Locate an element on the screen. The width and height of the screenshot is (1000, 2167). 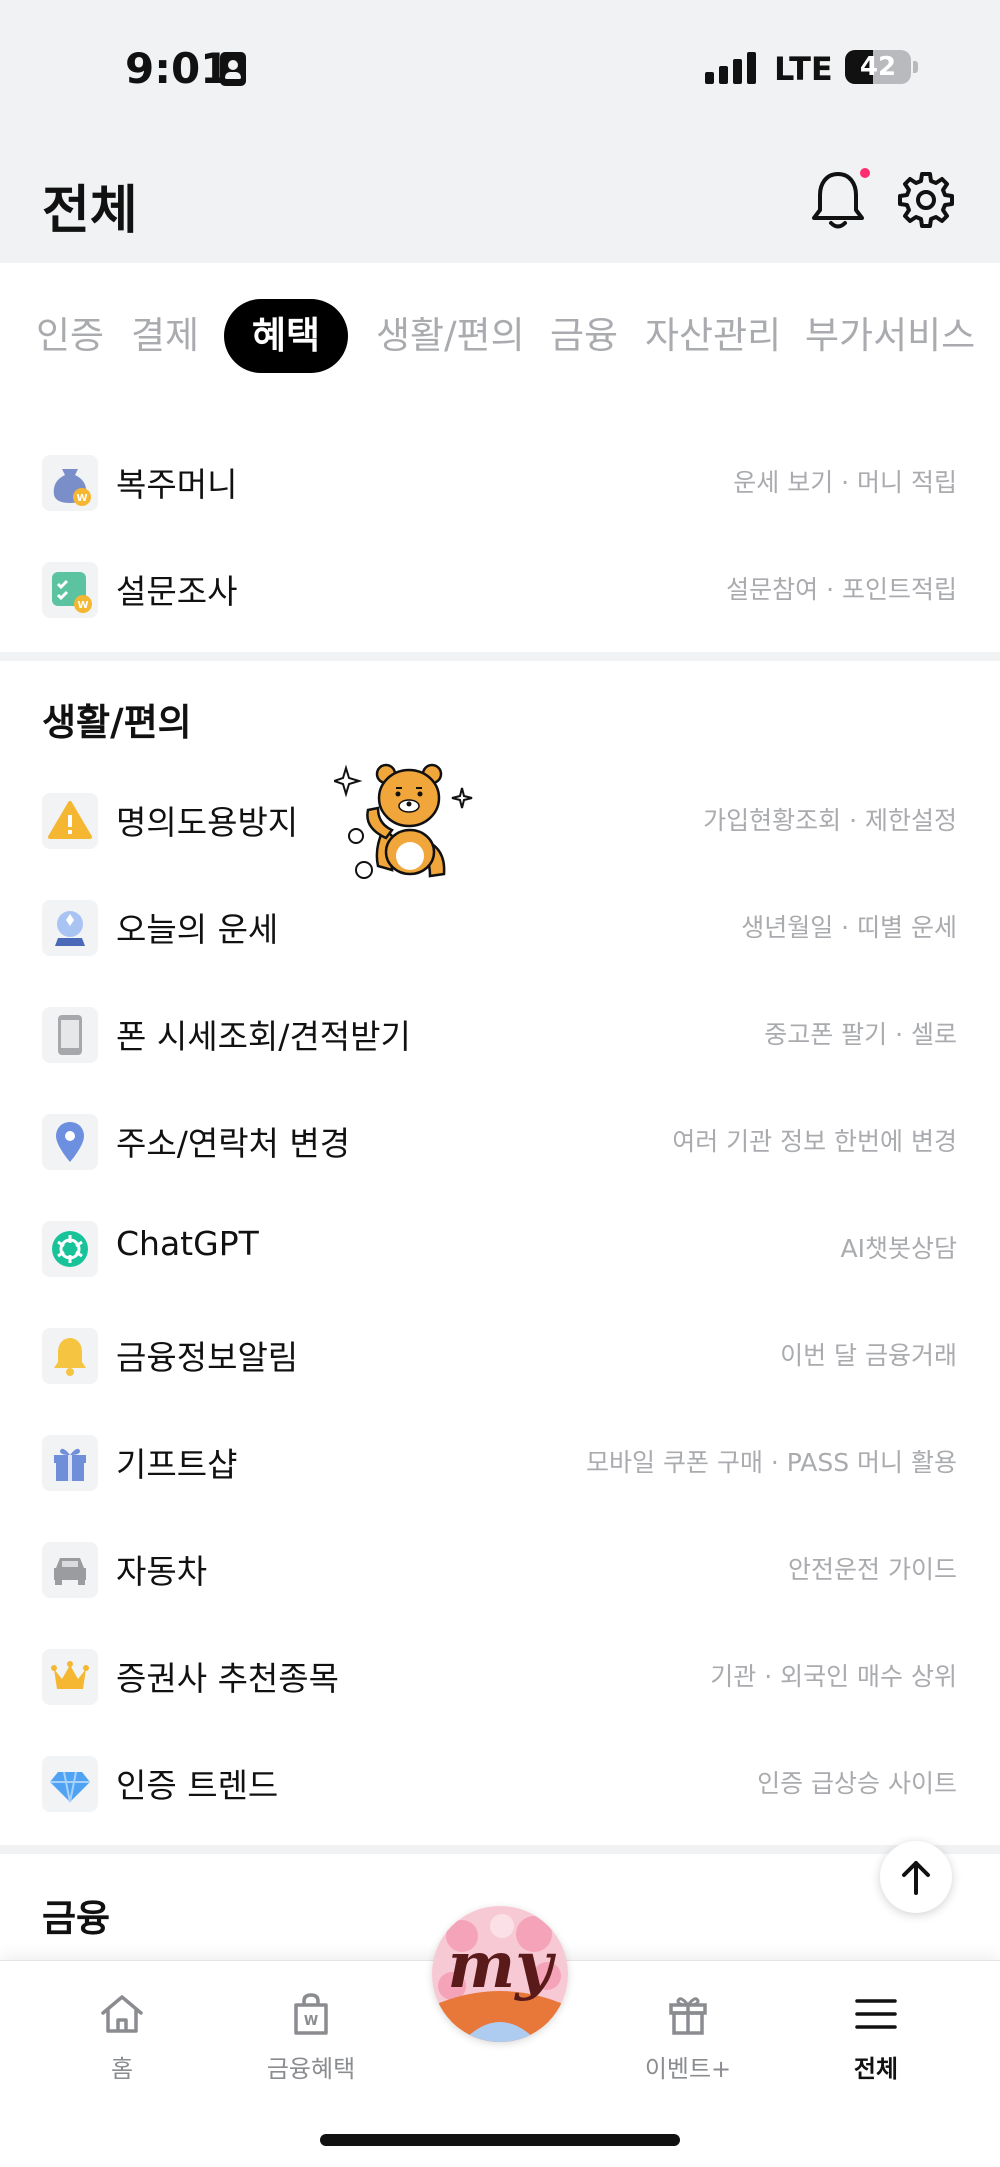
phone-icon is located at coordinates (70, 1035).